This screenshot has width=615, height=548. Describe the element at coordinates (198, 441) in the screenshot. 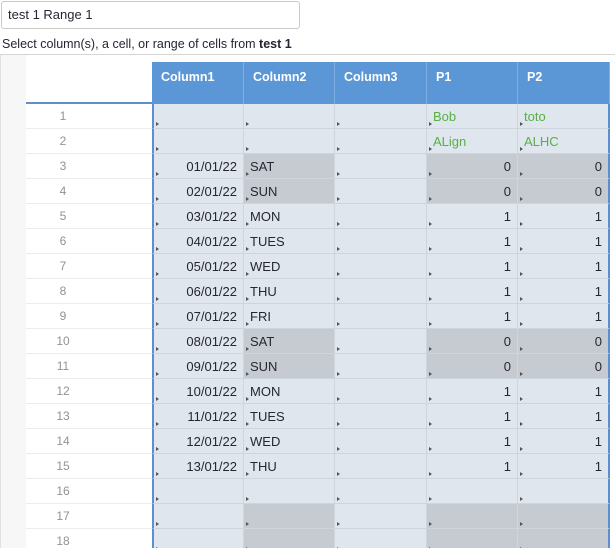

I see `cell-column1: 12/01/22` at that location.